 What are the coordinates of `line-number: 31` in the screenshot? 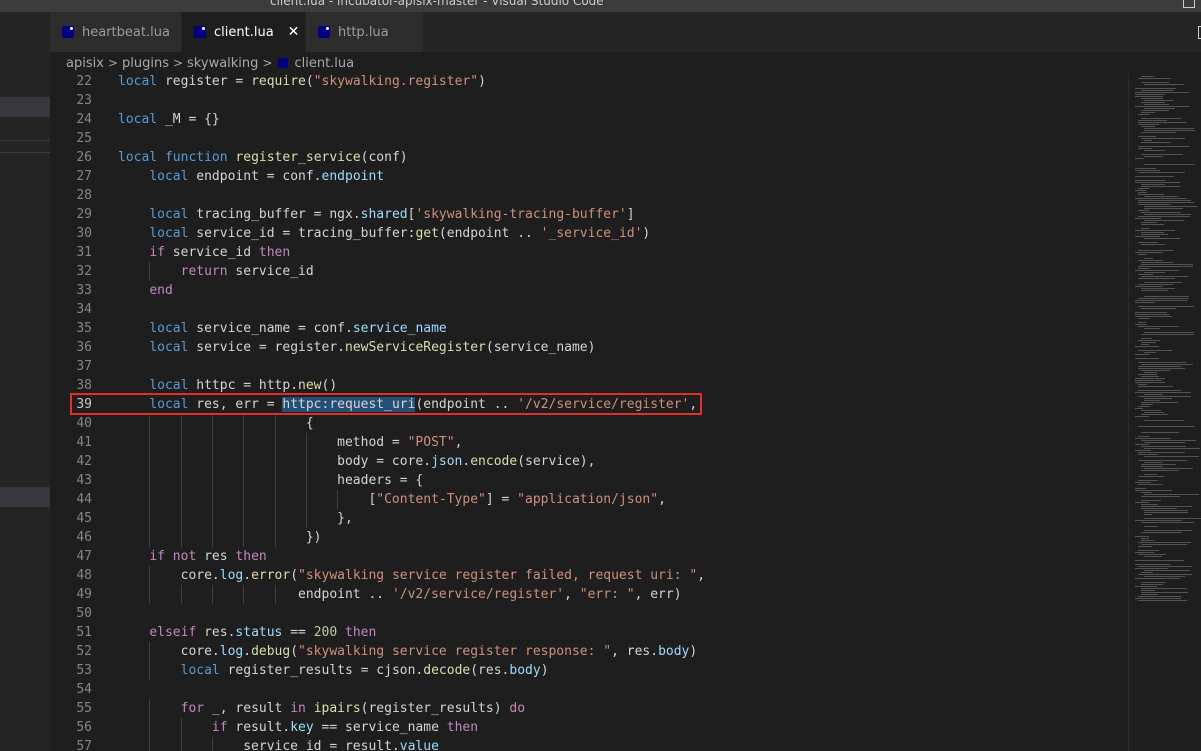 It's located at (84, 252).